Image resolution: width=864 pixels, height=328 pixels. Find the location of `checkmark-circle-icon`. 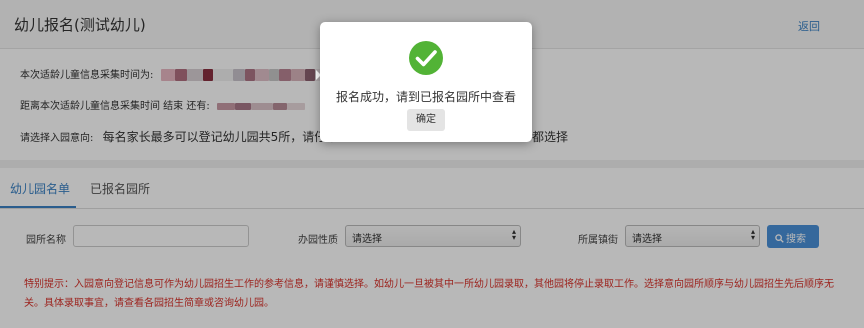

checkmark-circle-icon is located at coordinates (426, 58).